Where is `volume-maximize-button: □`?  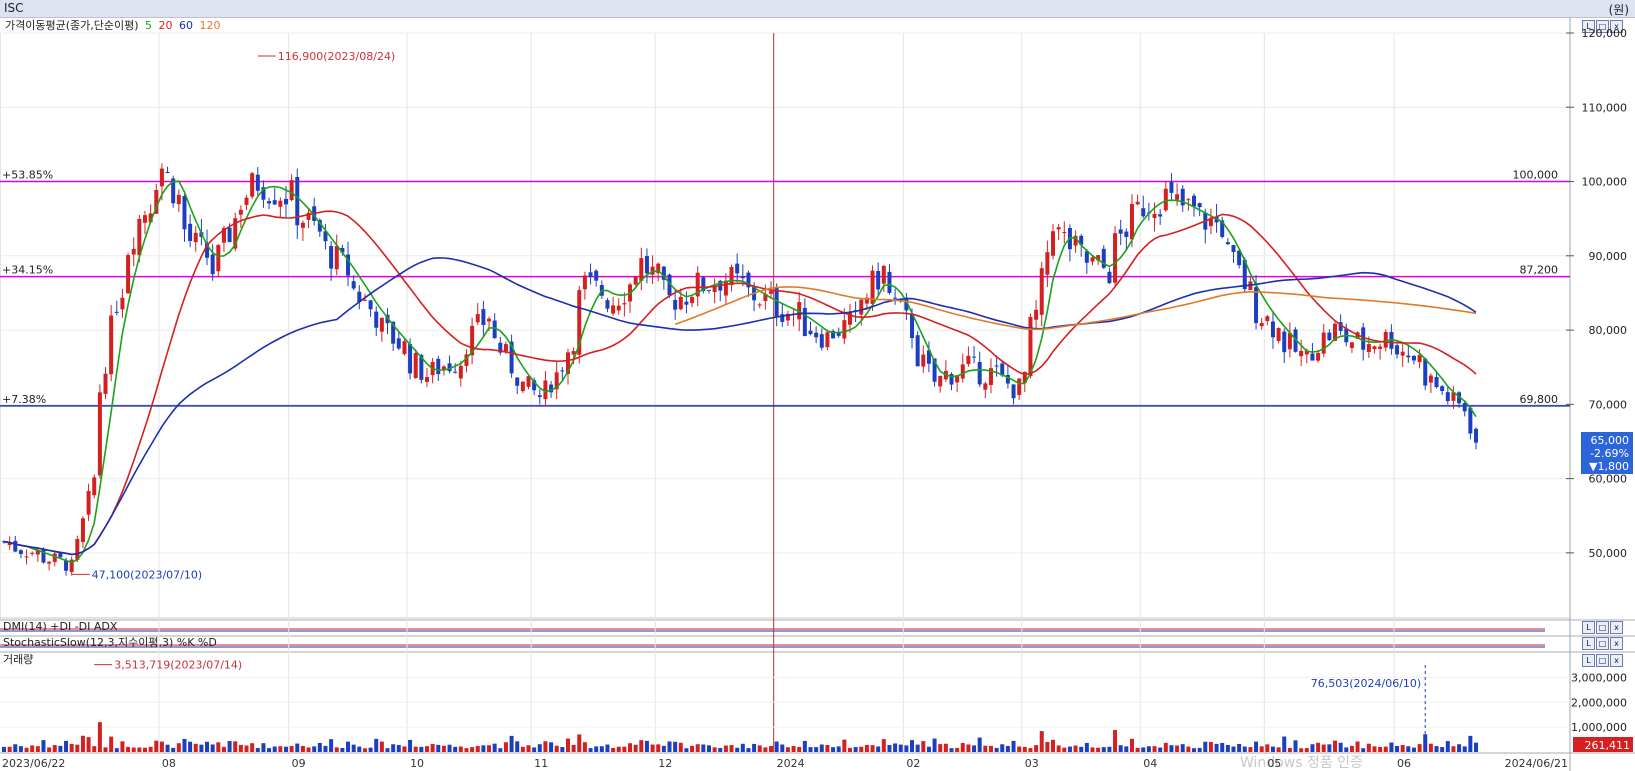 volume-maximize-button: □ is located at coordinates (1602, 660).